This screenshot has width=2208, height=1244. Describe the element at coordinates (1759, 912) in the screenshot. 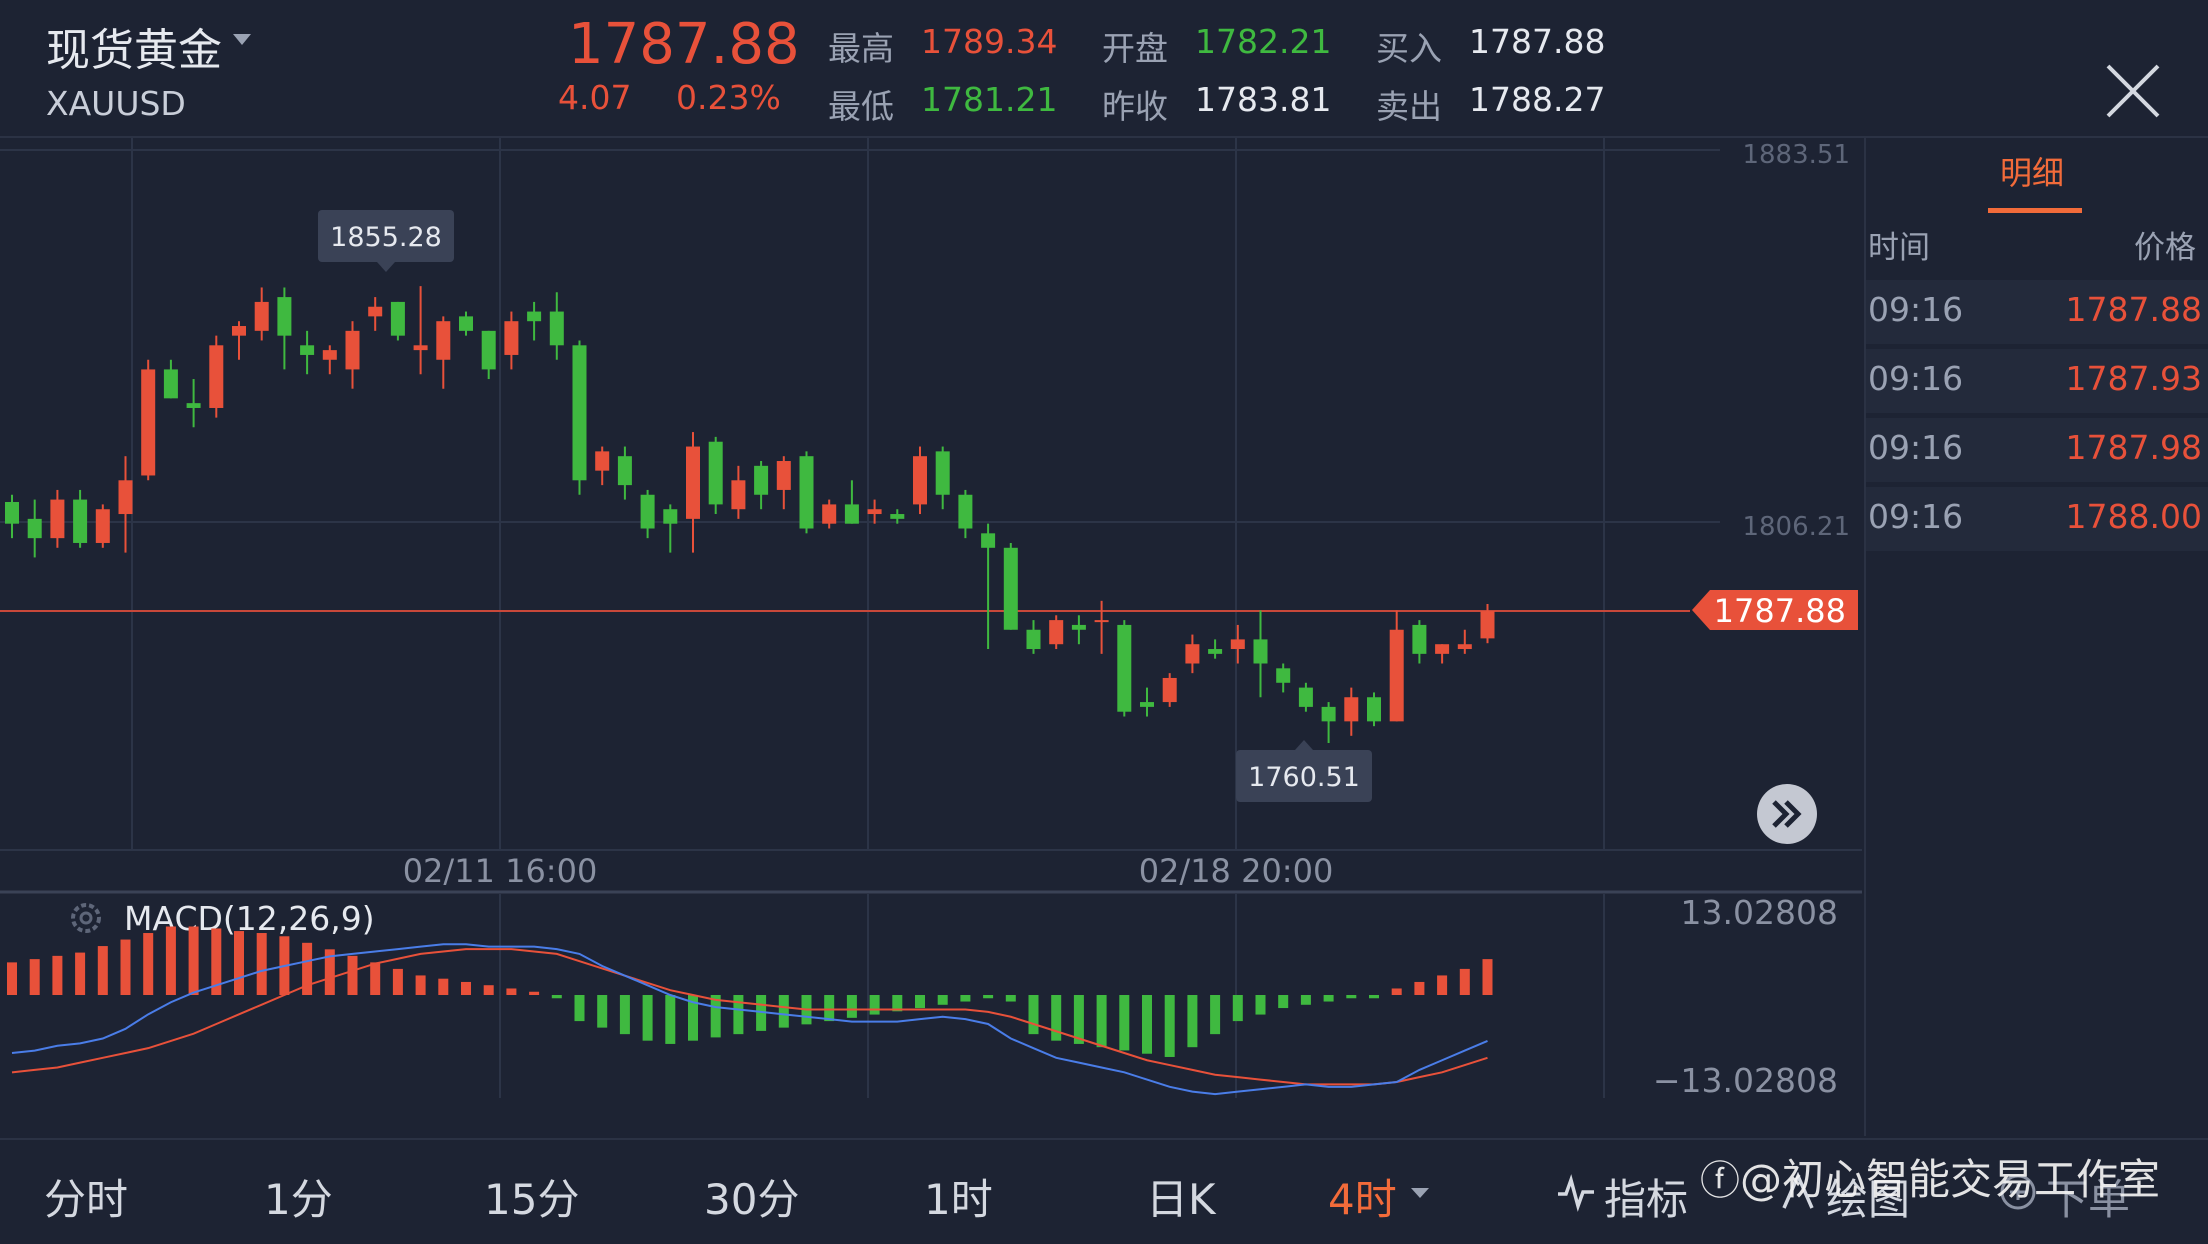

I see `macd-top-label: 13.02808` at that location.